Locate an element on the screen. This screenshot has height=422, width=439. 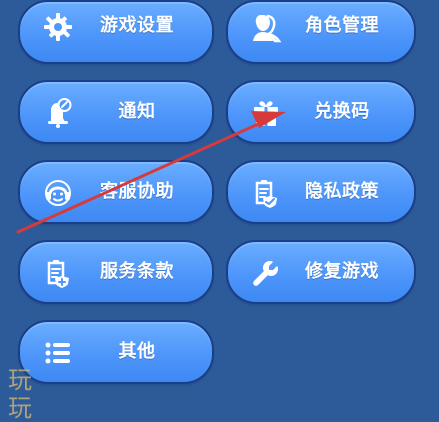
document-shield-icon is located at coordinates (58, 274).